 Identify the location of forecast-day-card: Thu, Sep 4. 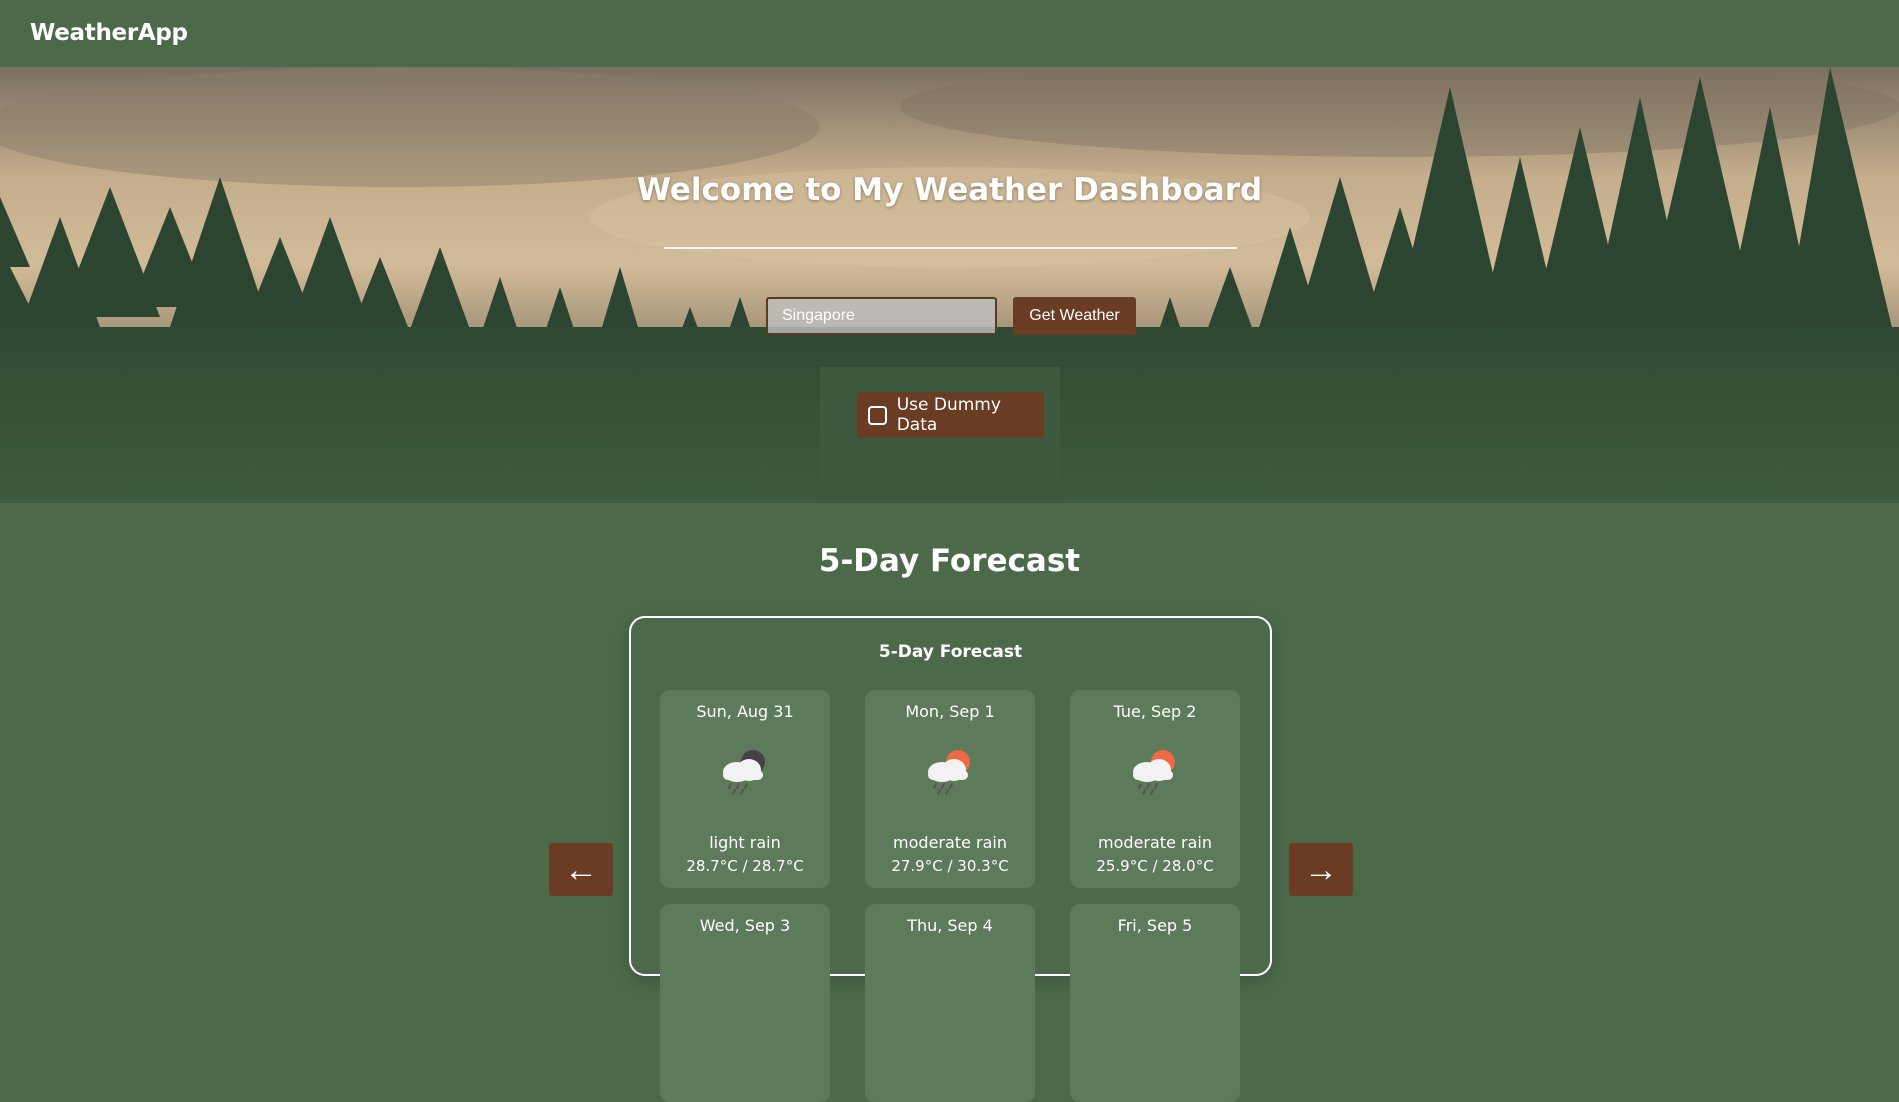
(950, 1003).